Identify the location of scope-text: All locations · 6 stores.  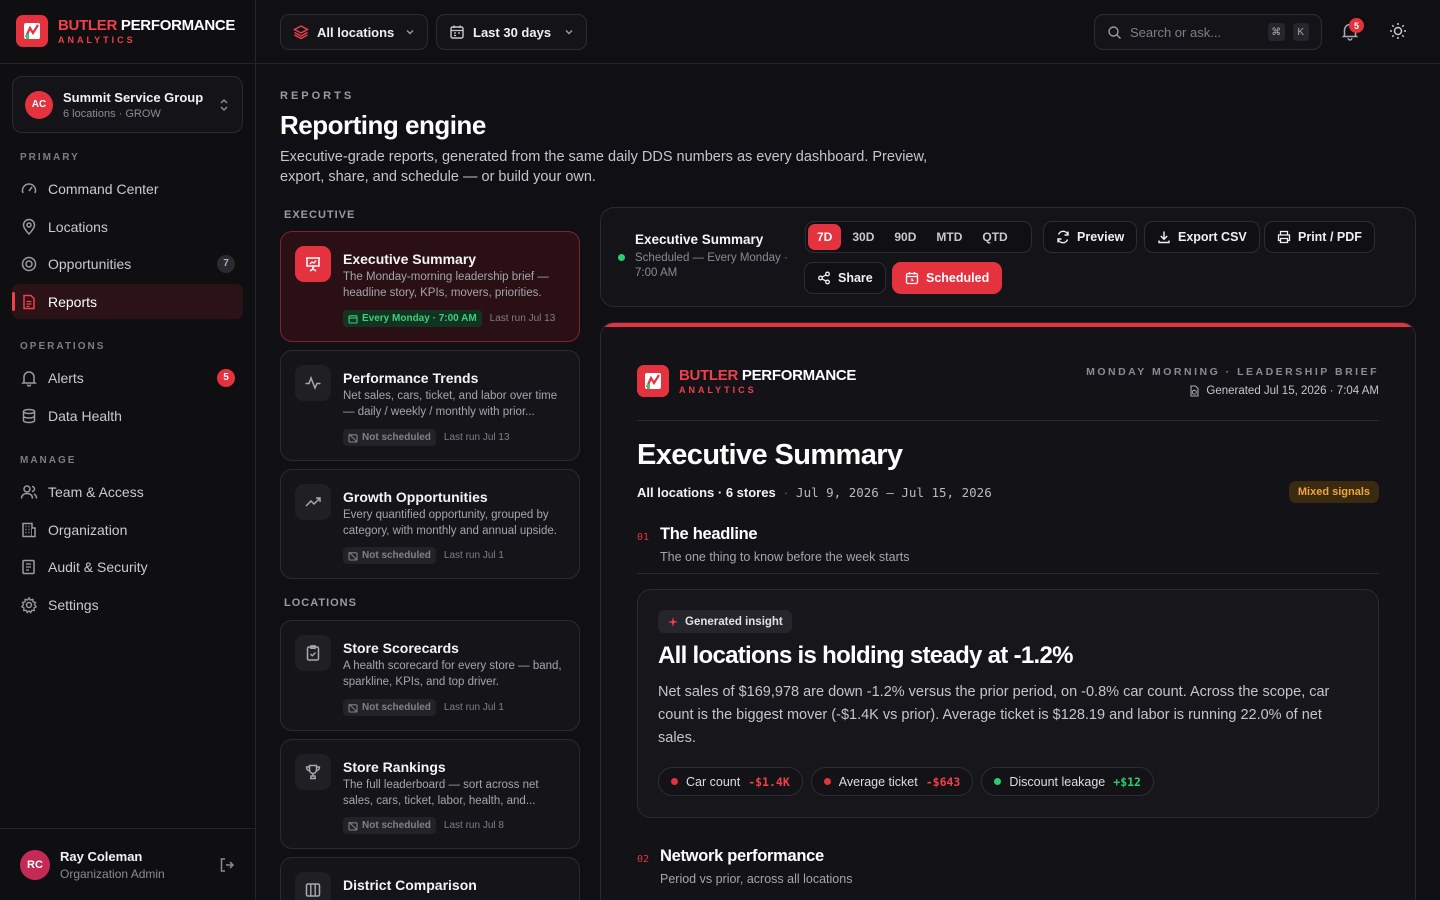
(706, 492).